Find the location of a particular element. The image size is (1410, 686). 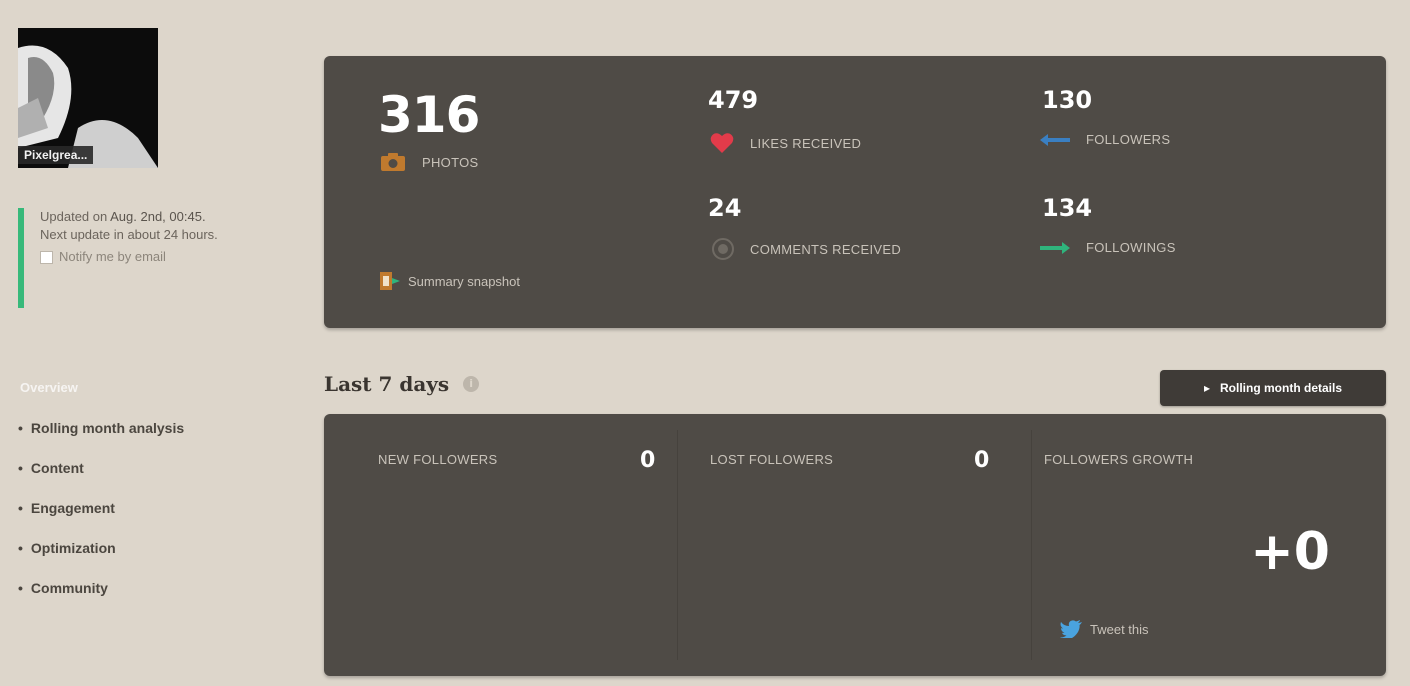

followers-count: 130 is located at coordinates (1067, 100).